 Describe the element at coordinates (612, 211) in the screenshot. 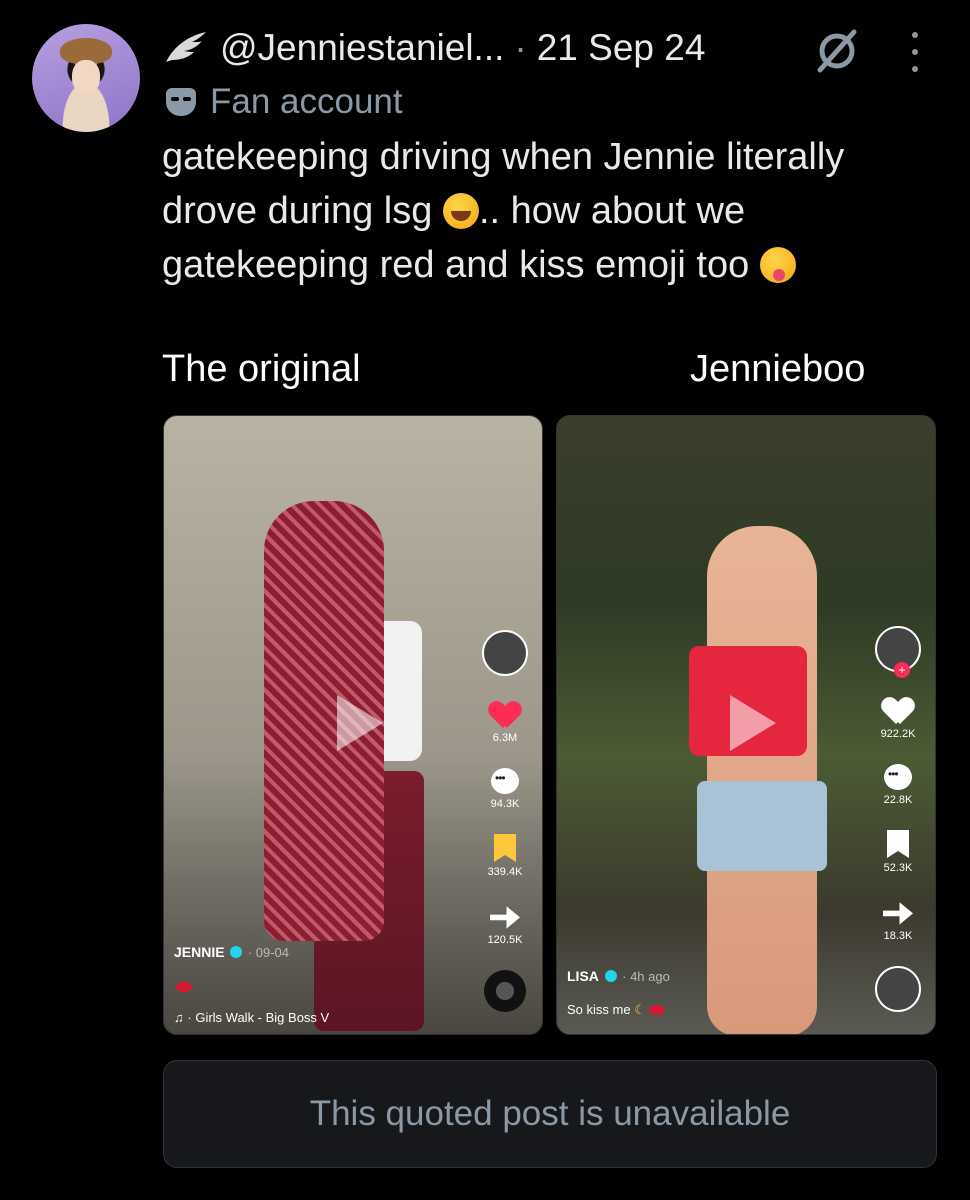

I see `post-text-segment: .. how about we` at that location.